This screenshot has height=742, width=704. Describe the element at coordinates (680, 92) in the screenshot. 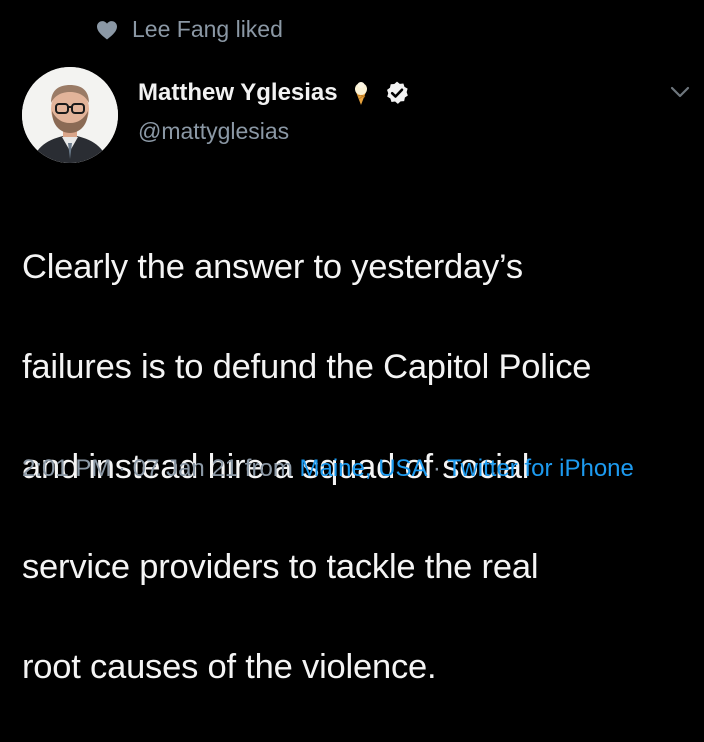

I see `chevron-down-icon` at that location.